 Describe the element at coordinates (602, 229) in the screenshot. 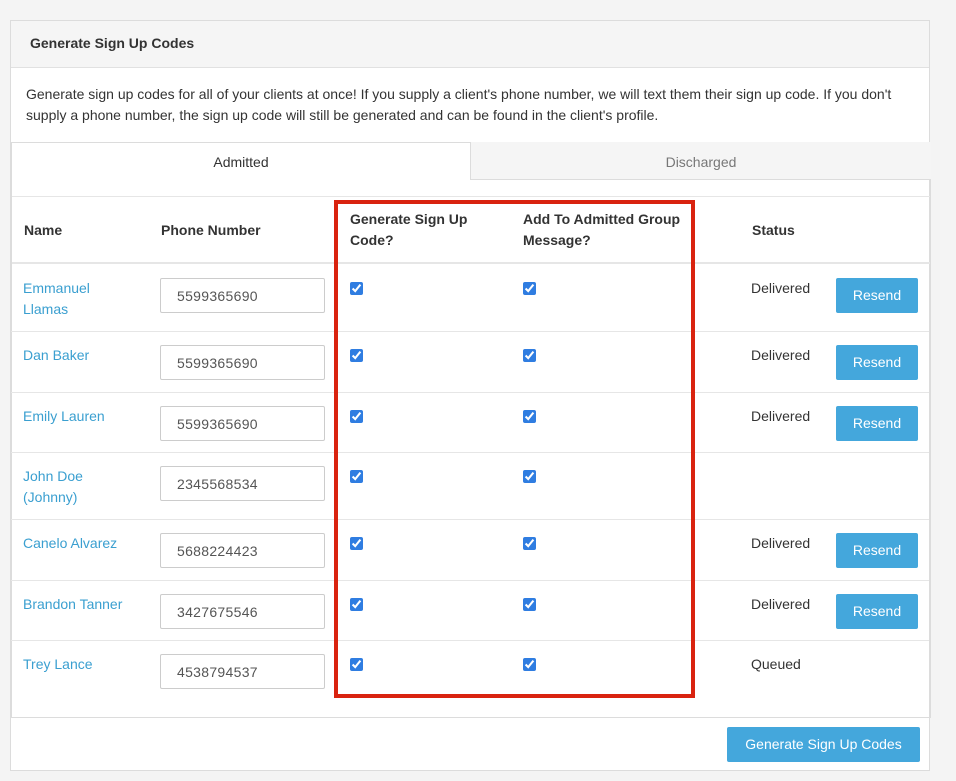

I see `header-group: Add To Admitted Group Message?` at that location.